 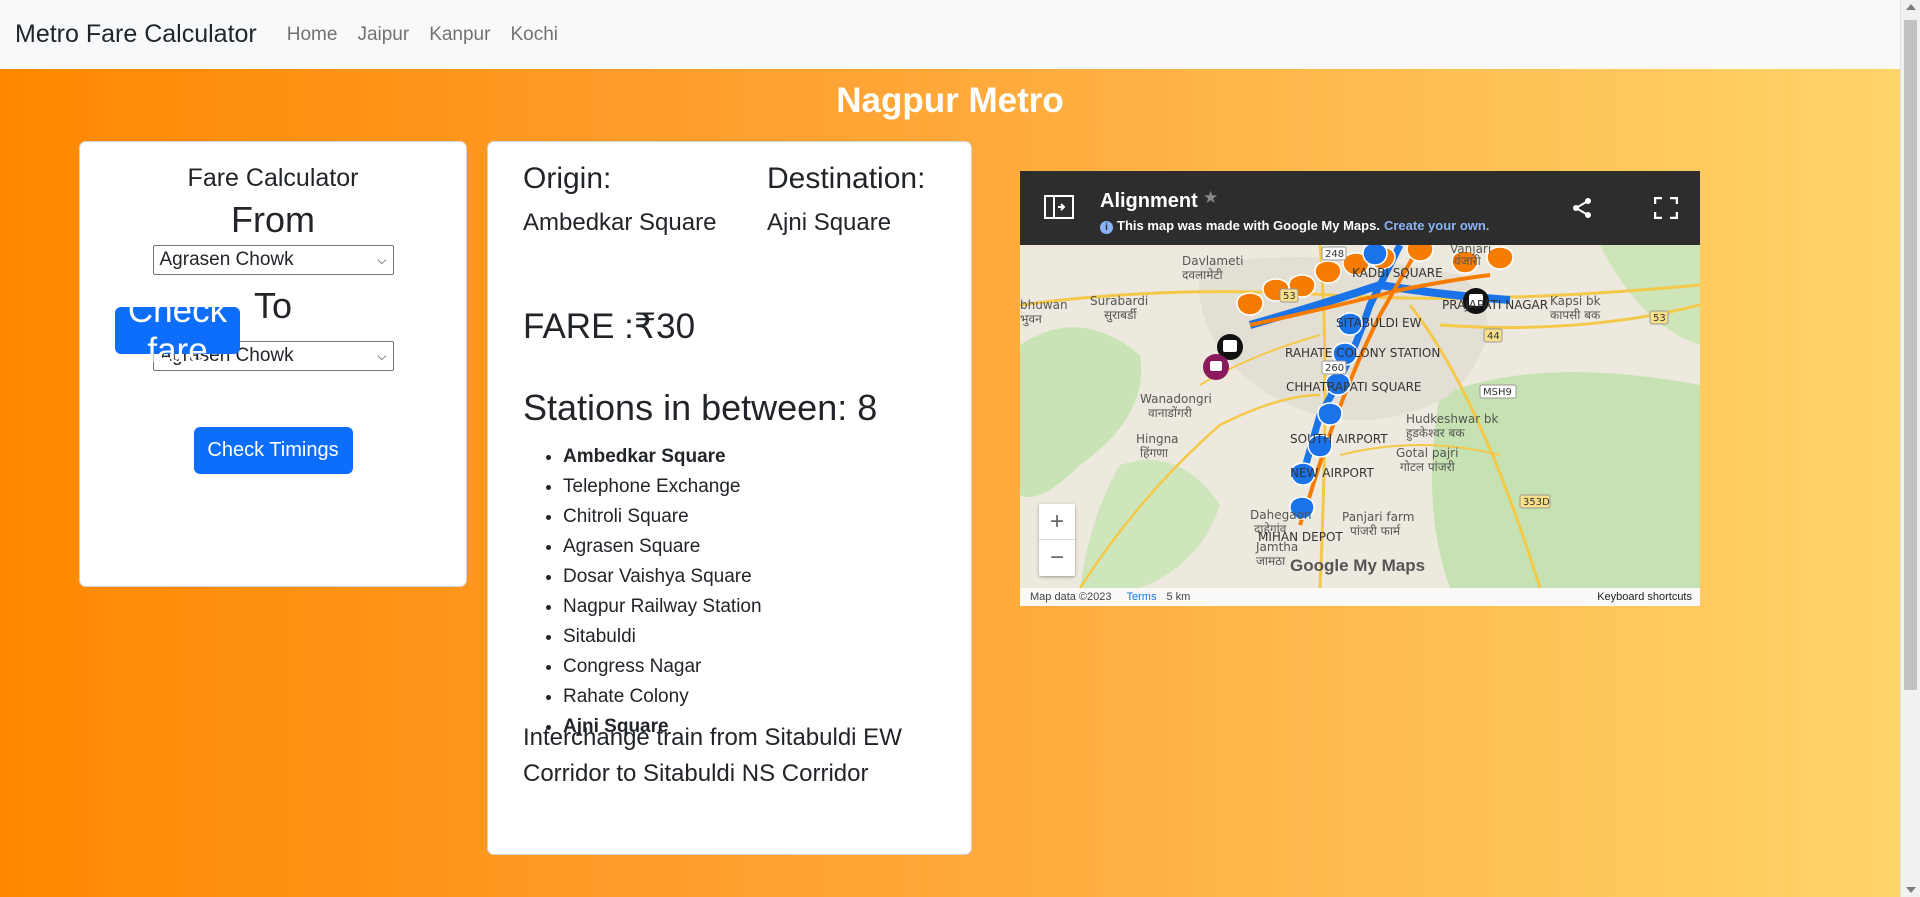 I want to click on svg-text: Dahegaon, so click(x=1281, y=515).